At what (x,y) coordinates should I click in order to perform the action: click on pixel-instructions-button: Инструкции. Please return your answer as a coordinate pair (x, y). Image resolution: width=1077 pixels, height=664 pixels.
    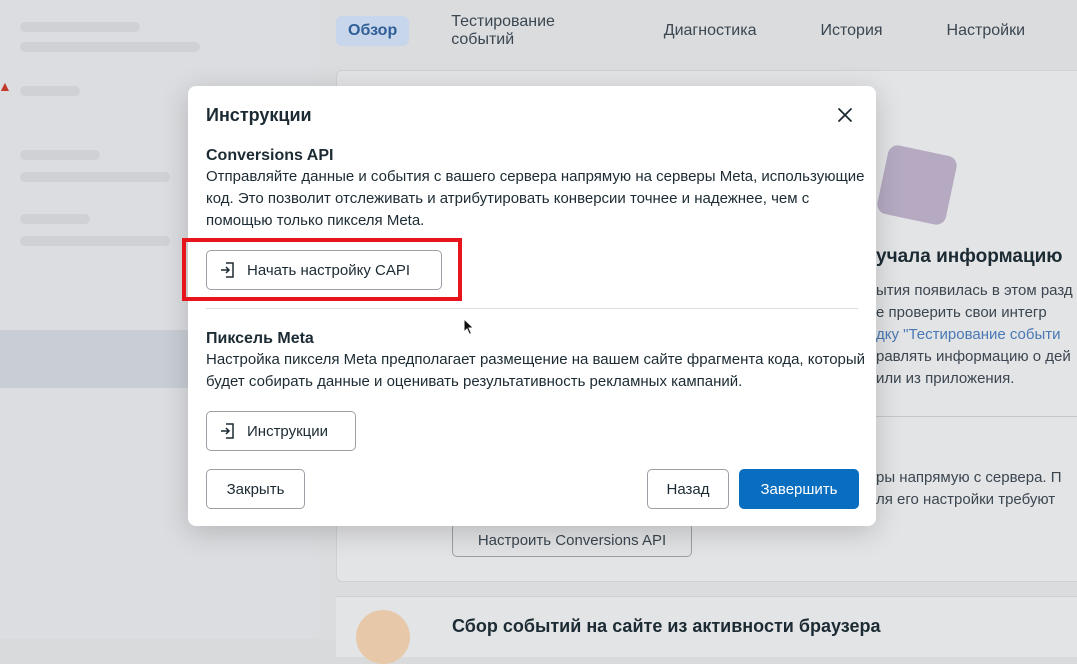
    Looking at the image, I should click on (281, 431).